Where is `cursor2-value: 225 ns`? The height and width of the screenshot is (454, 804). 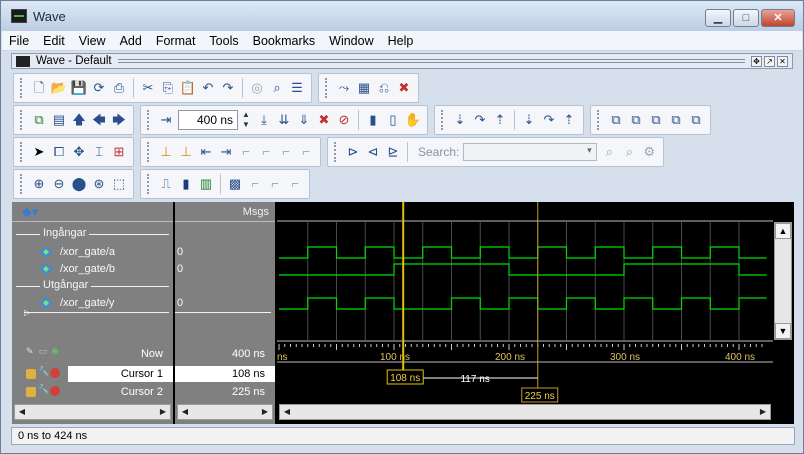
cursor2-value: 225 ns is located at coordinates (225, 392).